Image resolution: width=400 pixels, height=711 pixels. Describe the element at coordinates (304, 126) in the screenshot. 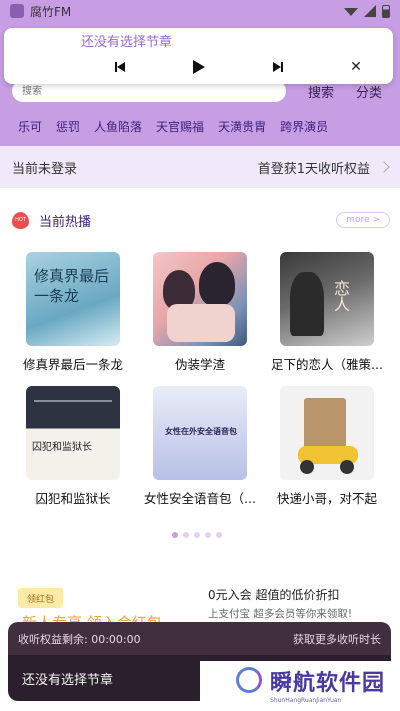

I see `tag-item: 跨界演员` at that location.